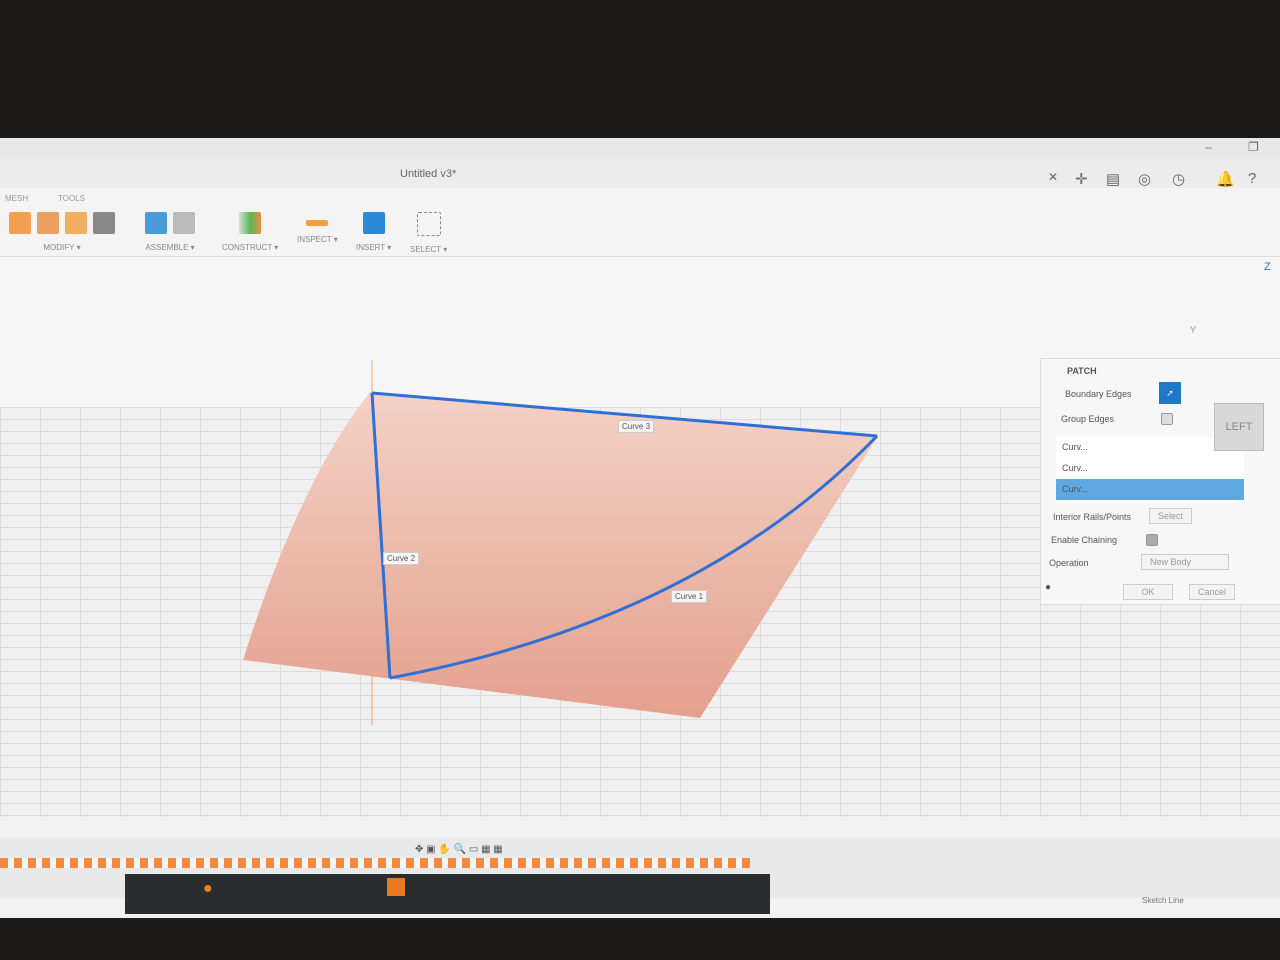 The width and height of the screenshot is (1280, 960). Describe the element at coordinates (1053, 177) in the screenshot. I see `close-tab-icon: ✕` at that location.